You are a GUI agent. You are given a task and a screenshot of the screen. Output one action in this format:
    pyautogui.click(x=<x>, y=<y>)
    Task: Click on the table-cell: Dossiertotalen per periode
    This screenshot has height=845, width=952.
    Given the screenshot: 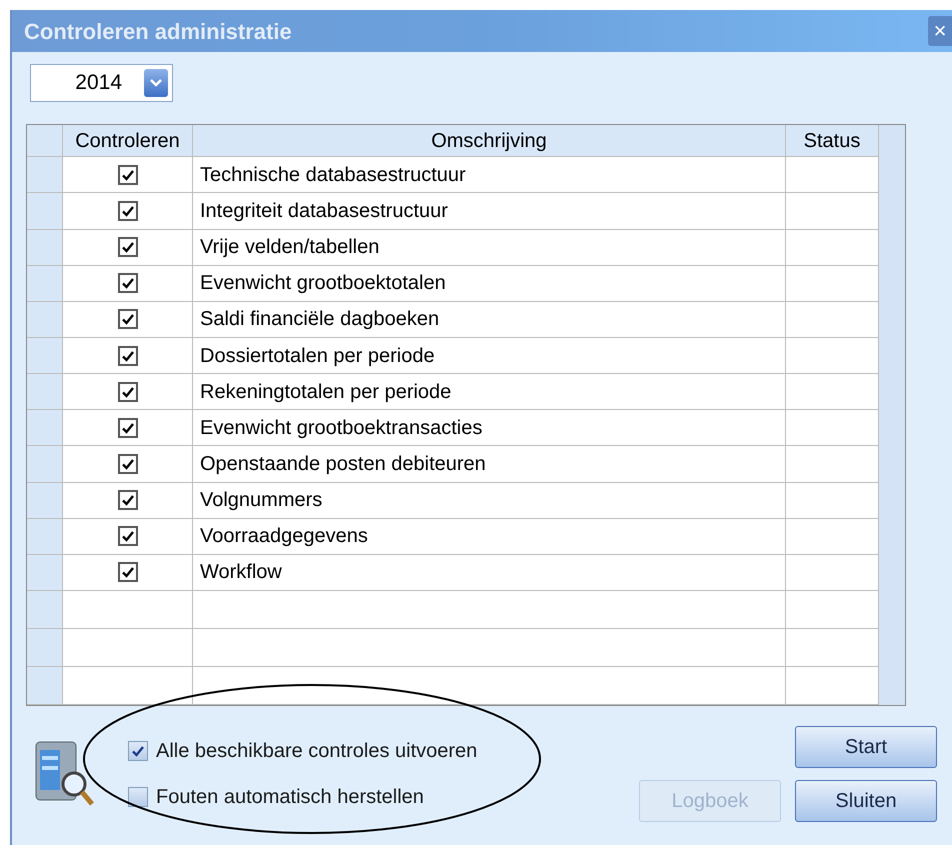 What is the action you would take?
    pyautogui.click(x=489, y=356)
    